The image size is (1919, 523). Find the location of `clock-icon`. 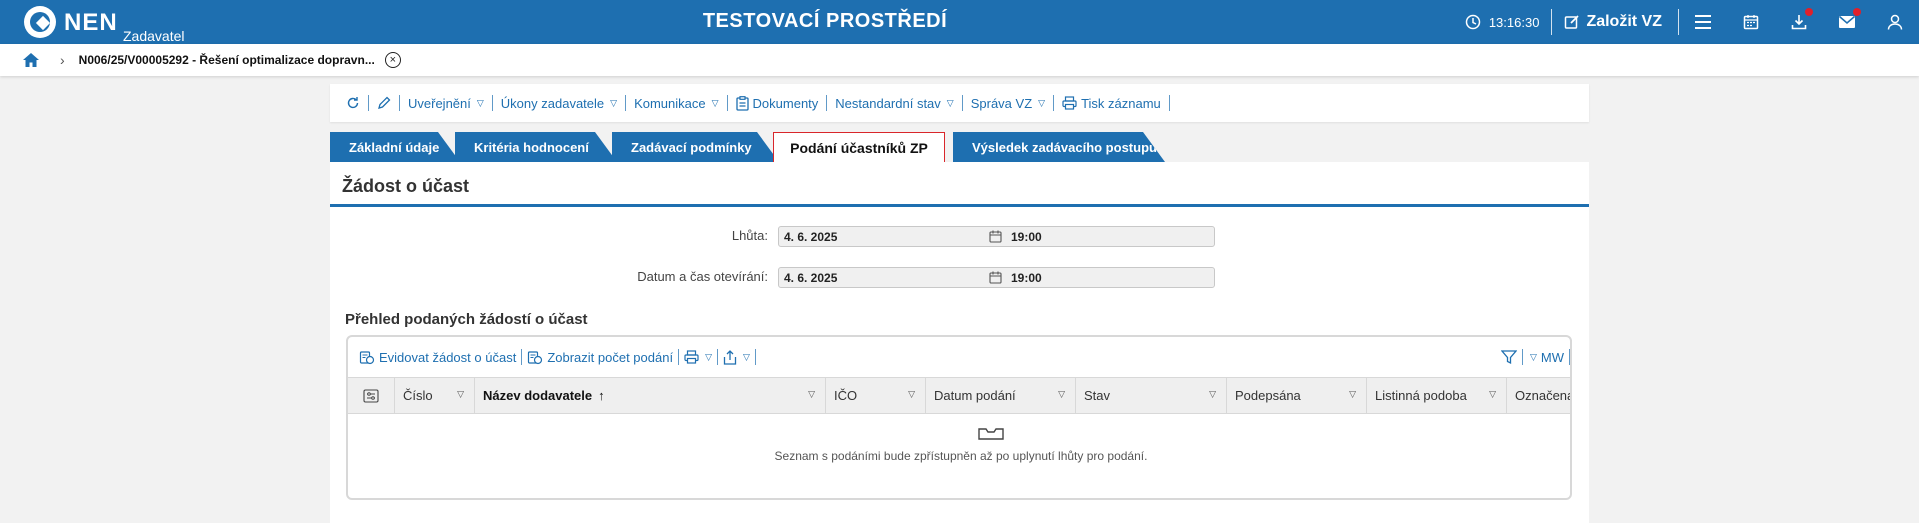

clock-icon is located at coordinates (1473, 22).